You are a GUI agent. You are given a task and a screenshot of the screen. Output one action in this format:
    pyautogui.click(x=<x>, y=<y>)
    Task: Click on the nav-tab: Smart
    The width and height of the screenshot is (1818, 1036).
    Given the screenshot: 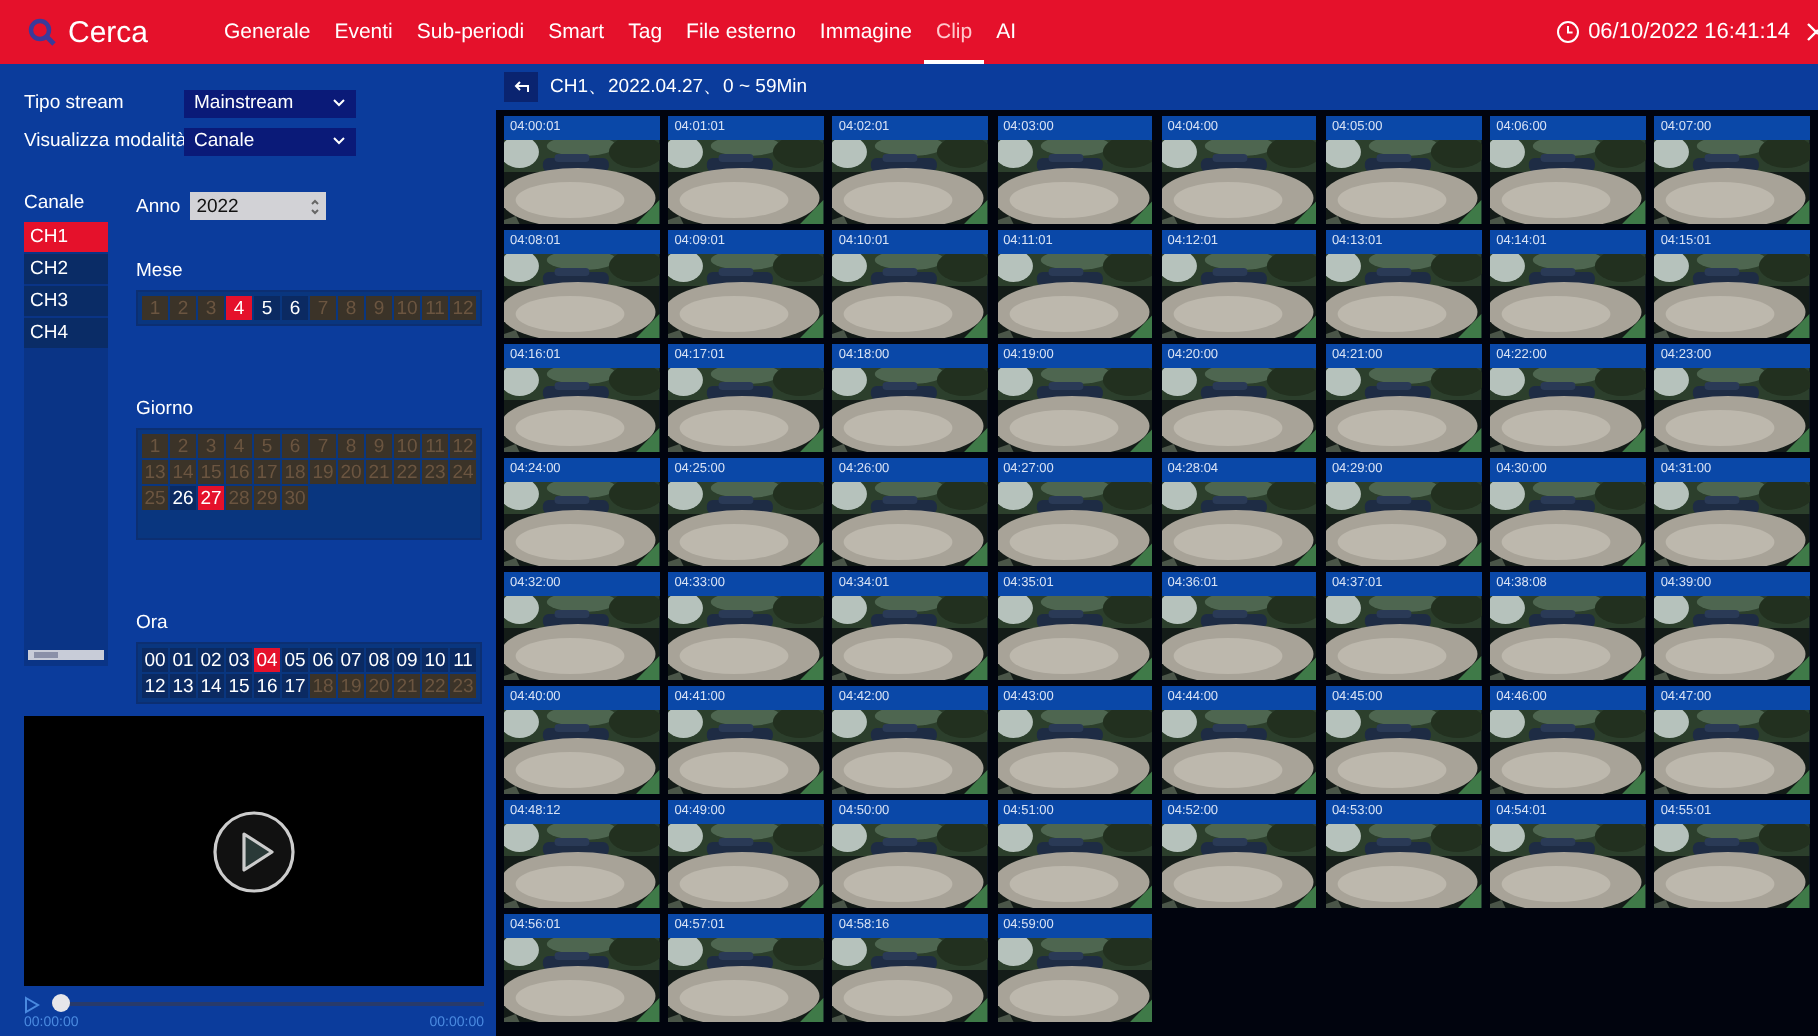 What is the action you would take?
    pyautogui.click(x=576, y=32)
    